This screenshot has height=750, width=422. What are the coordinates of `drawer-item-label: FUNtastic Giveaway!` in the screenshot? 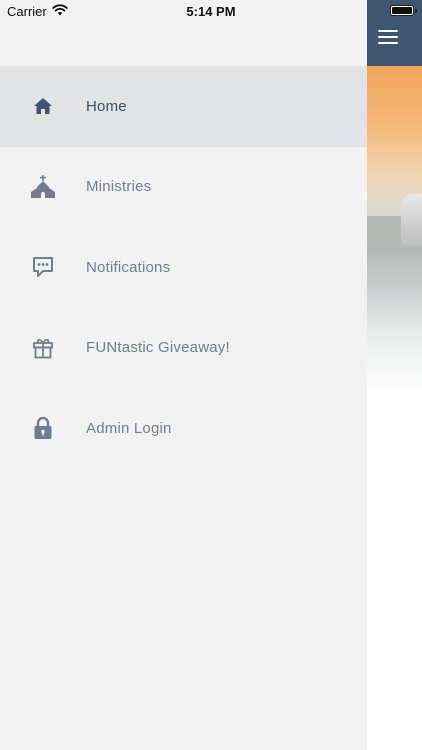 It's located at (158, 348).